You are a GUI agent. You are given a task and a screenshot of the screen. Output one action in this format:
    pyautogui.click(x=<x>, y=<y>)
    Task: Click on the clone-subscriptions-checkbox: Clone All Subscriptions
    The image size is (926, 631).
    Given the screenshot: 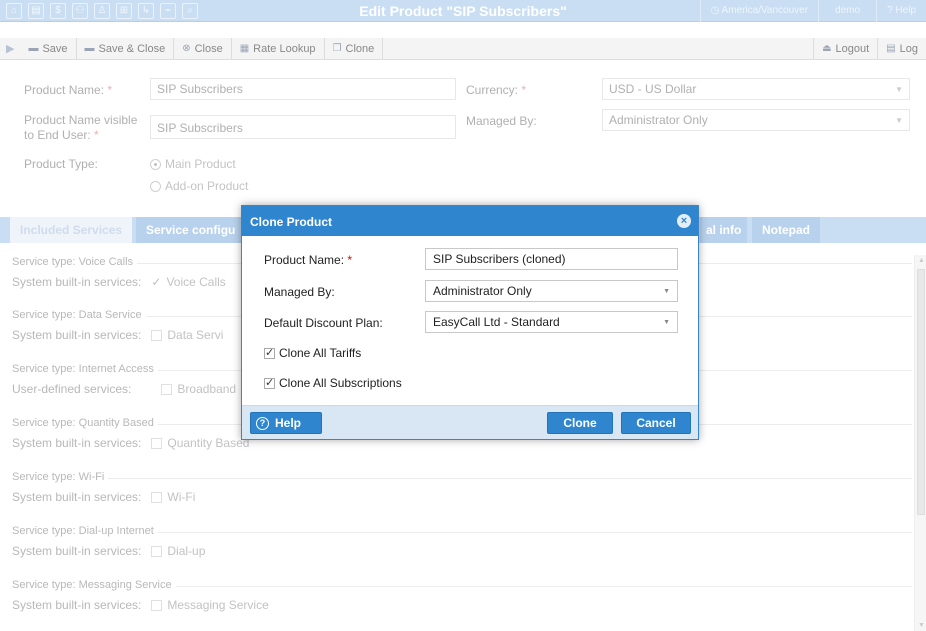 What is the action you would take?
    pyautogui.click(x=333, y=383)
    